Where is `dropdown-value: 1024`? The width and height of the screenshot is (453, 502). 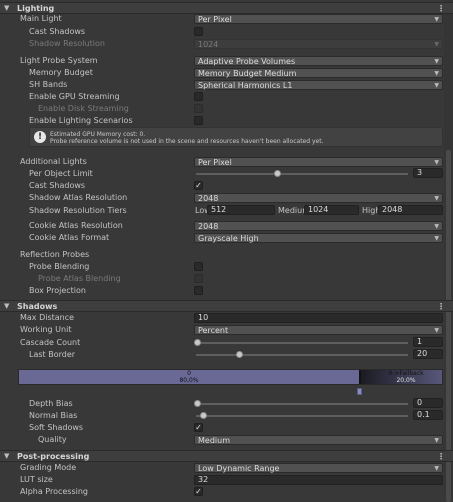
dropdown-value: 1024 is located at coordinates (208, 44).